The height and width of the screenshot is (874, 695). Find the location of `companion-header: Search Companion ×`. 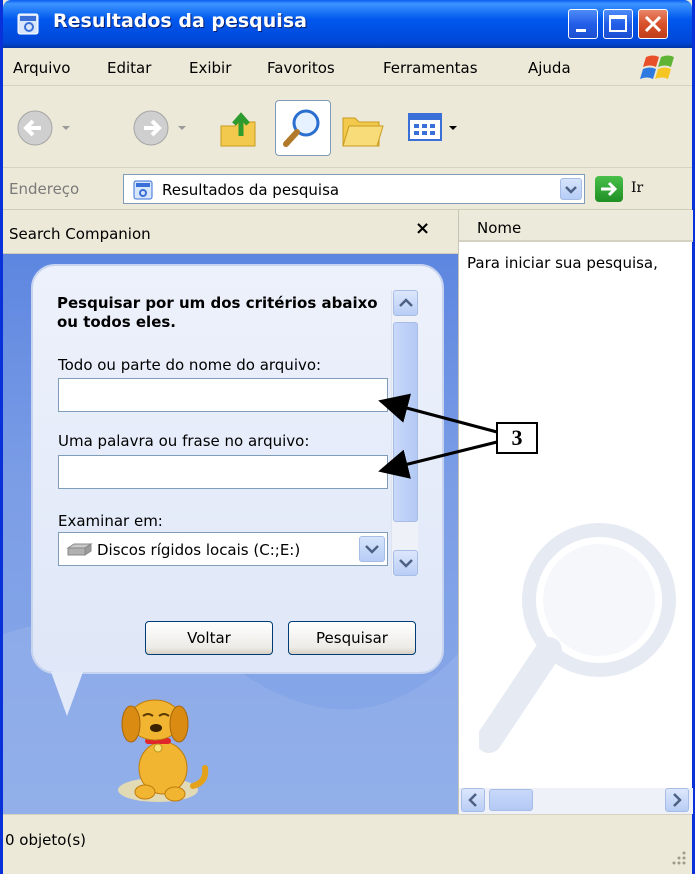

companion-header: Search Companion × is located at coordinates (230, 232).